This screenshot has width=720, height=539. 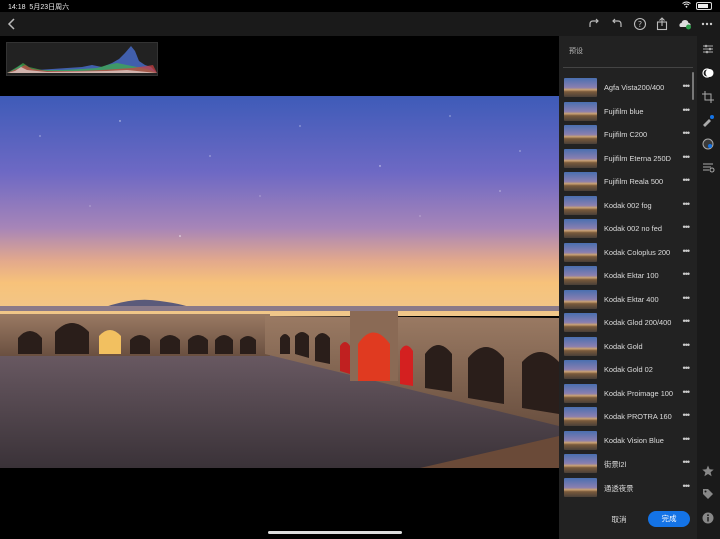 What do you see at coordinates (623, 346) in the screenshot?
I see `preset-name: Kodak Gold` at bounding box center [623, 346].